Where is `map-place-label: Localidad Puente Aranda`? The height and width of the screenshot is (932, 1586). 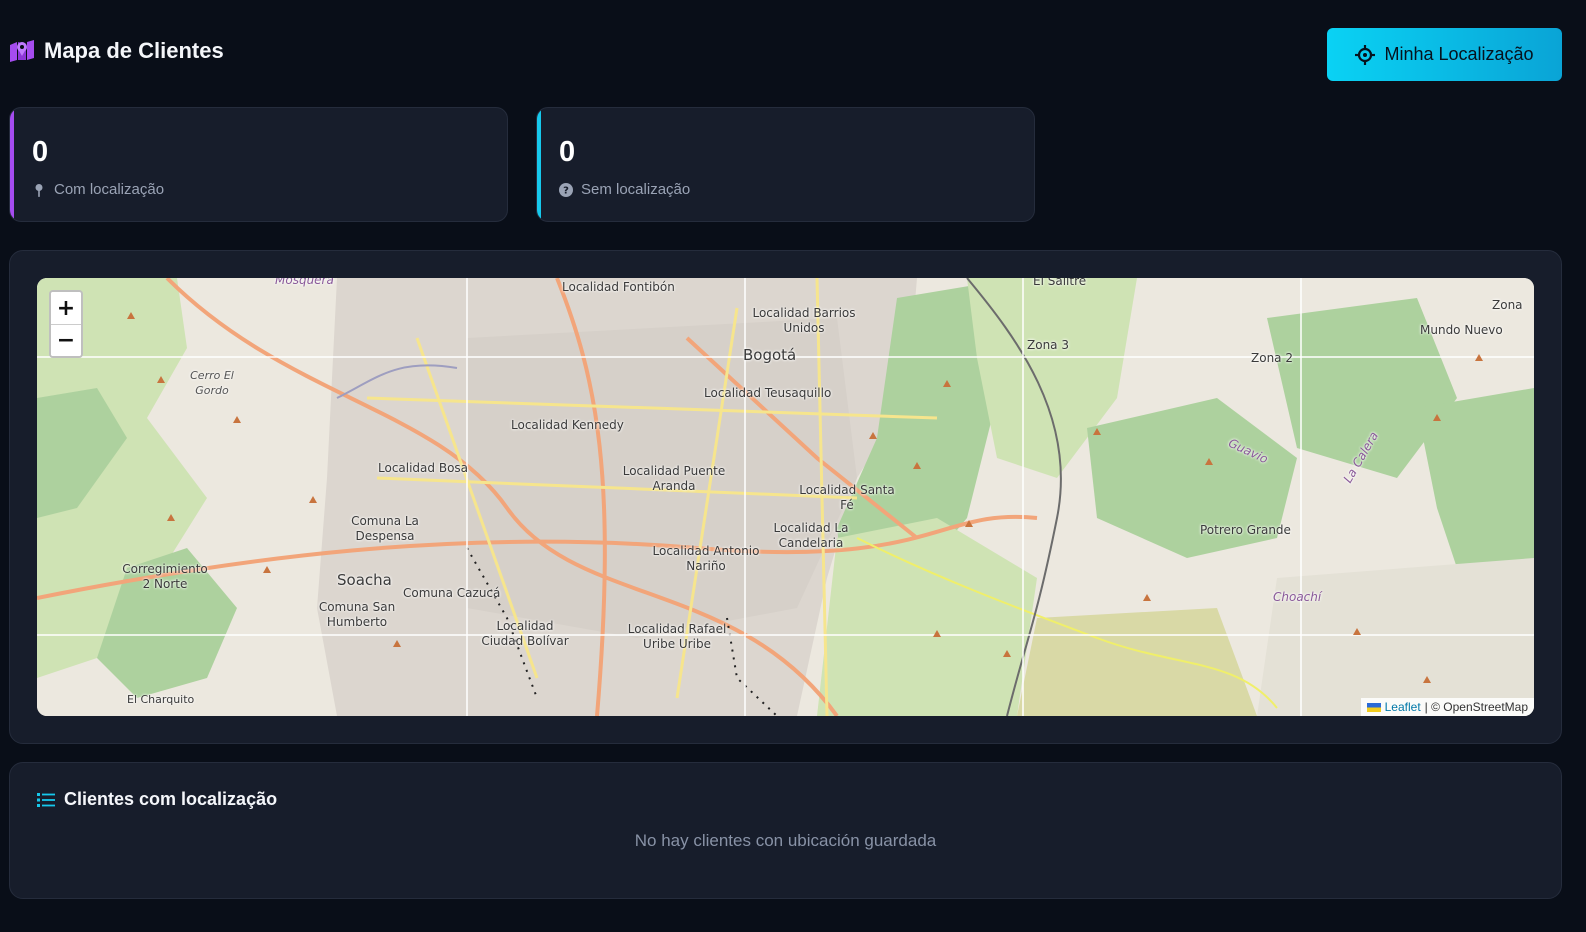
map-place-label: Localidad Puente Aranda is located at coordinates (674, 478).